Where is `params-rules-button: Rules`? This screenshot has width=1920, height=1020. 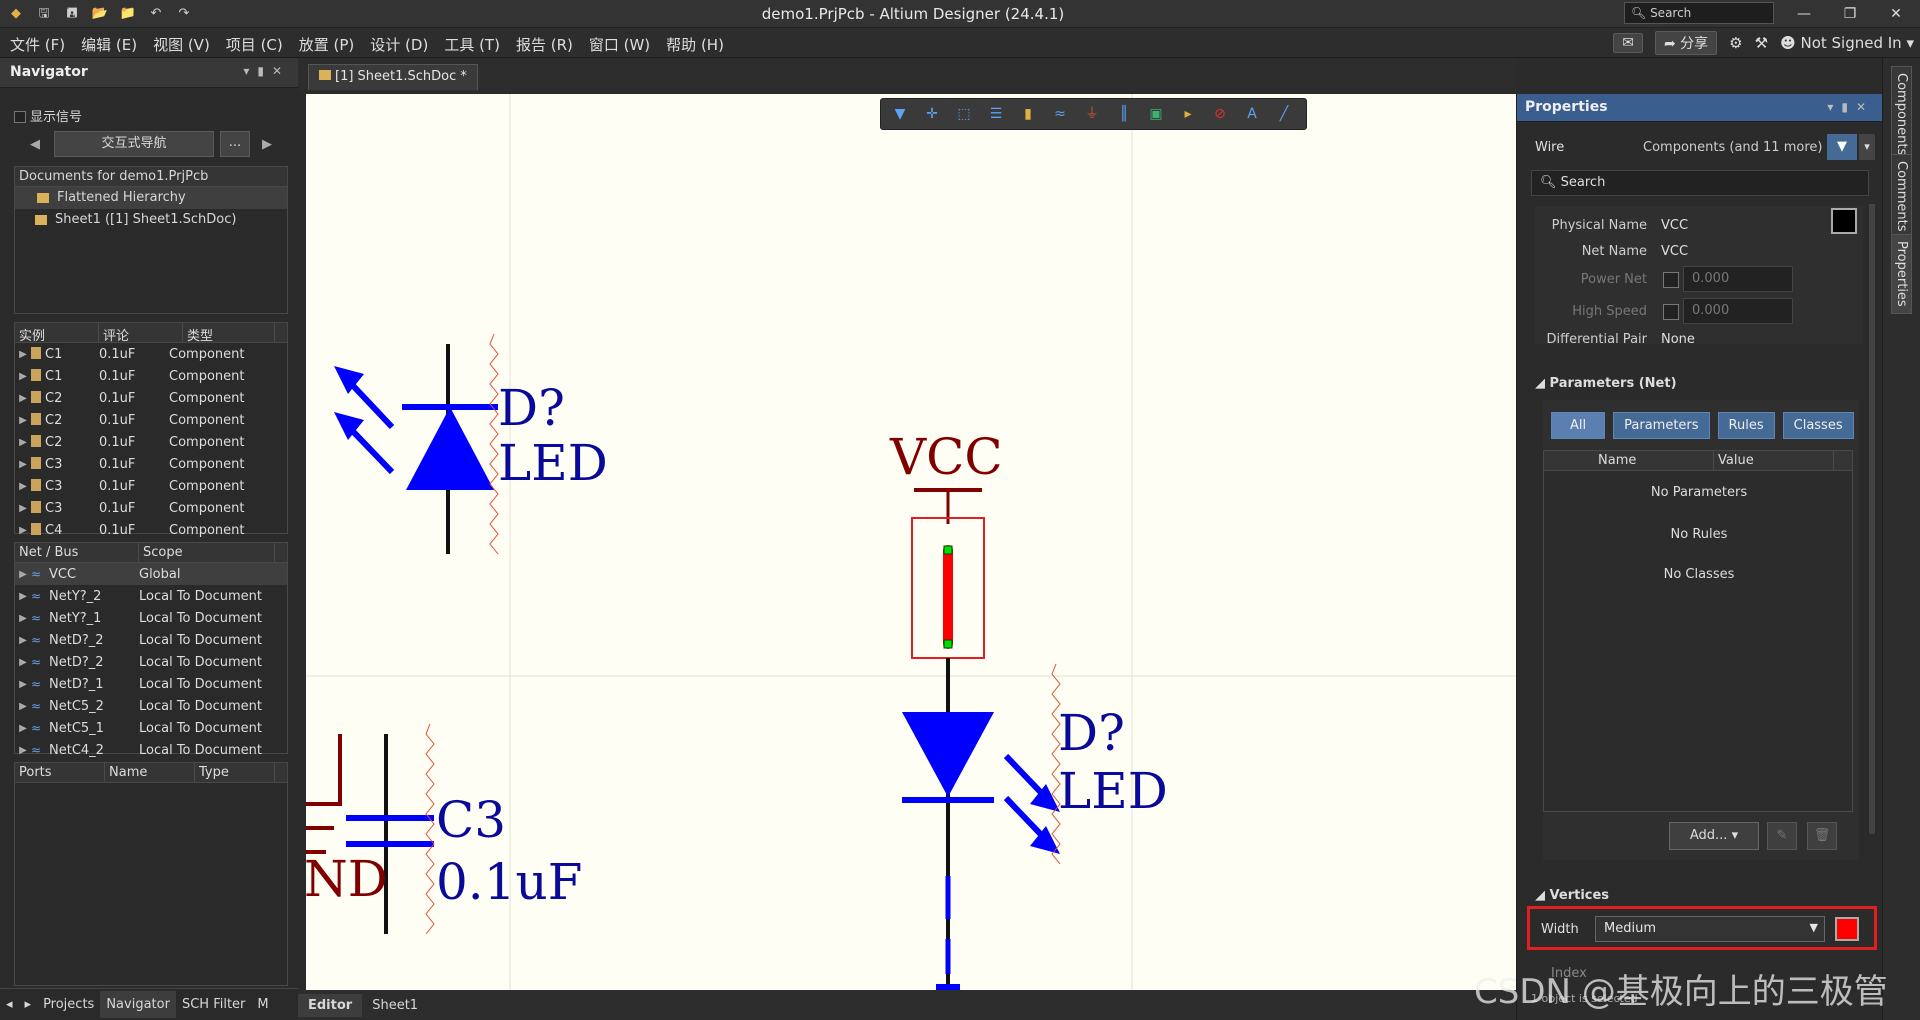
params-rules-button: Rules is located at coordinates (1746, 425).